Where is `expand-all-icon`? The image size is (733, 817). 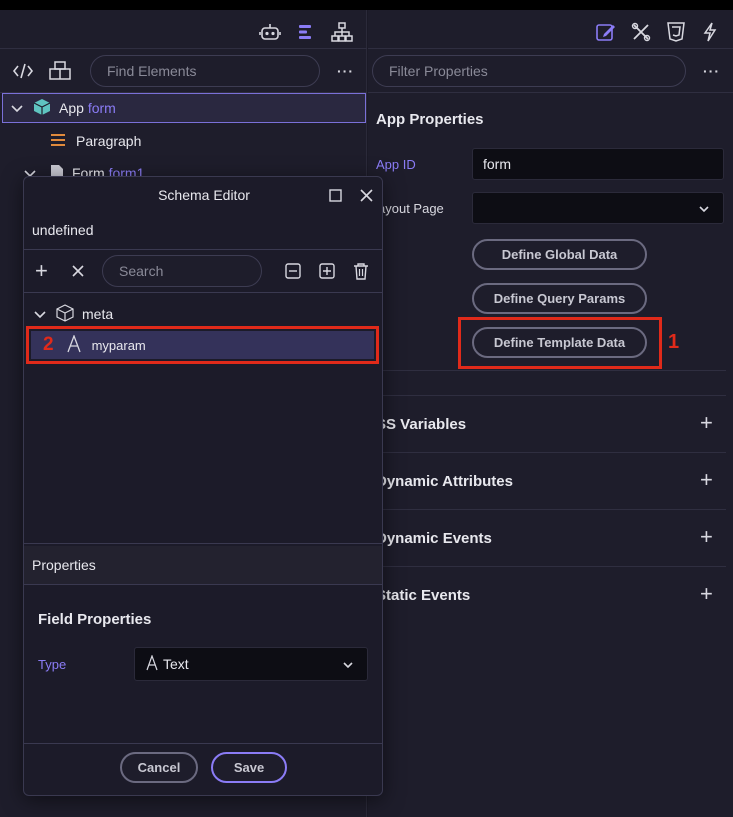 expand-all-icon is located at coordinates (327, 271).